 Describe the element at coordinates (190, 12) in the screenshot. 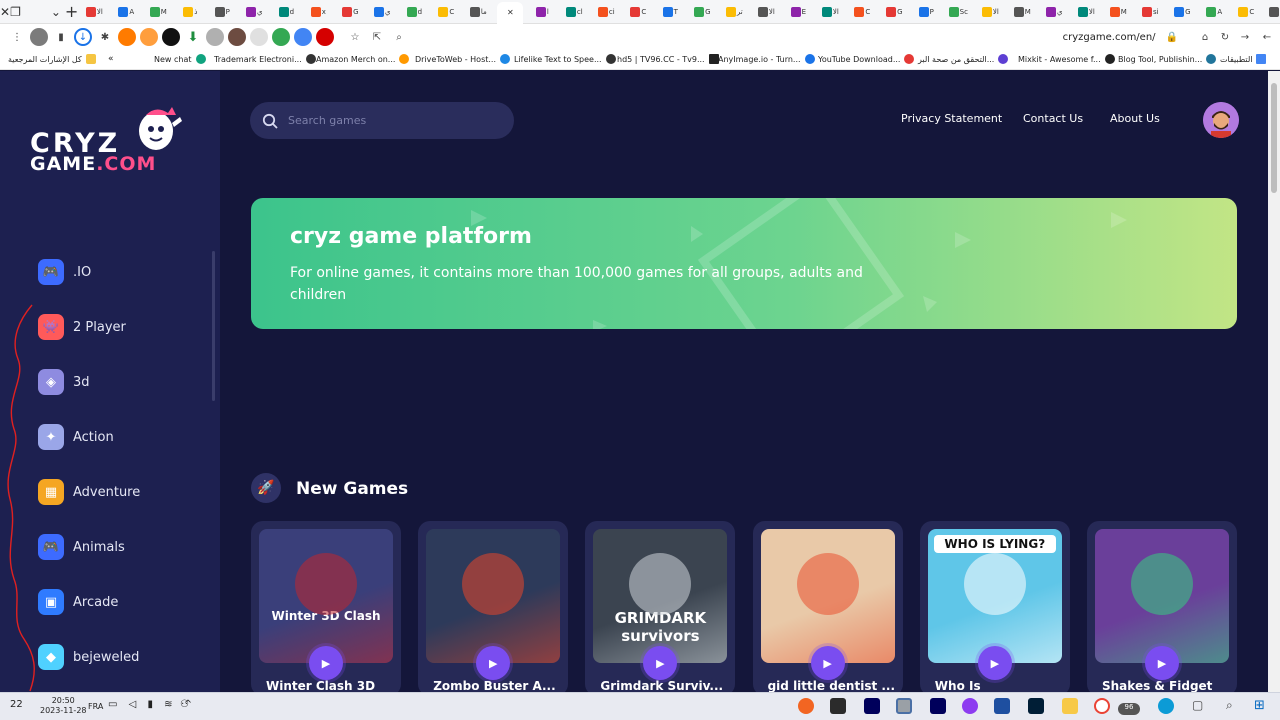

I see `browser-tab: ذ` at that location.